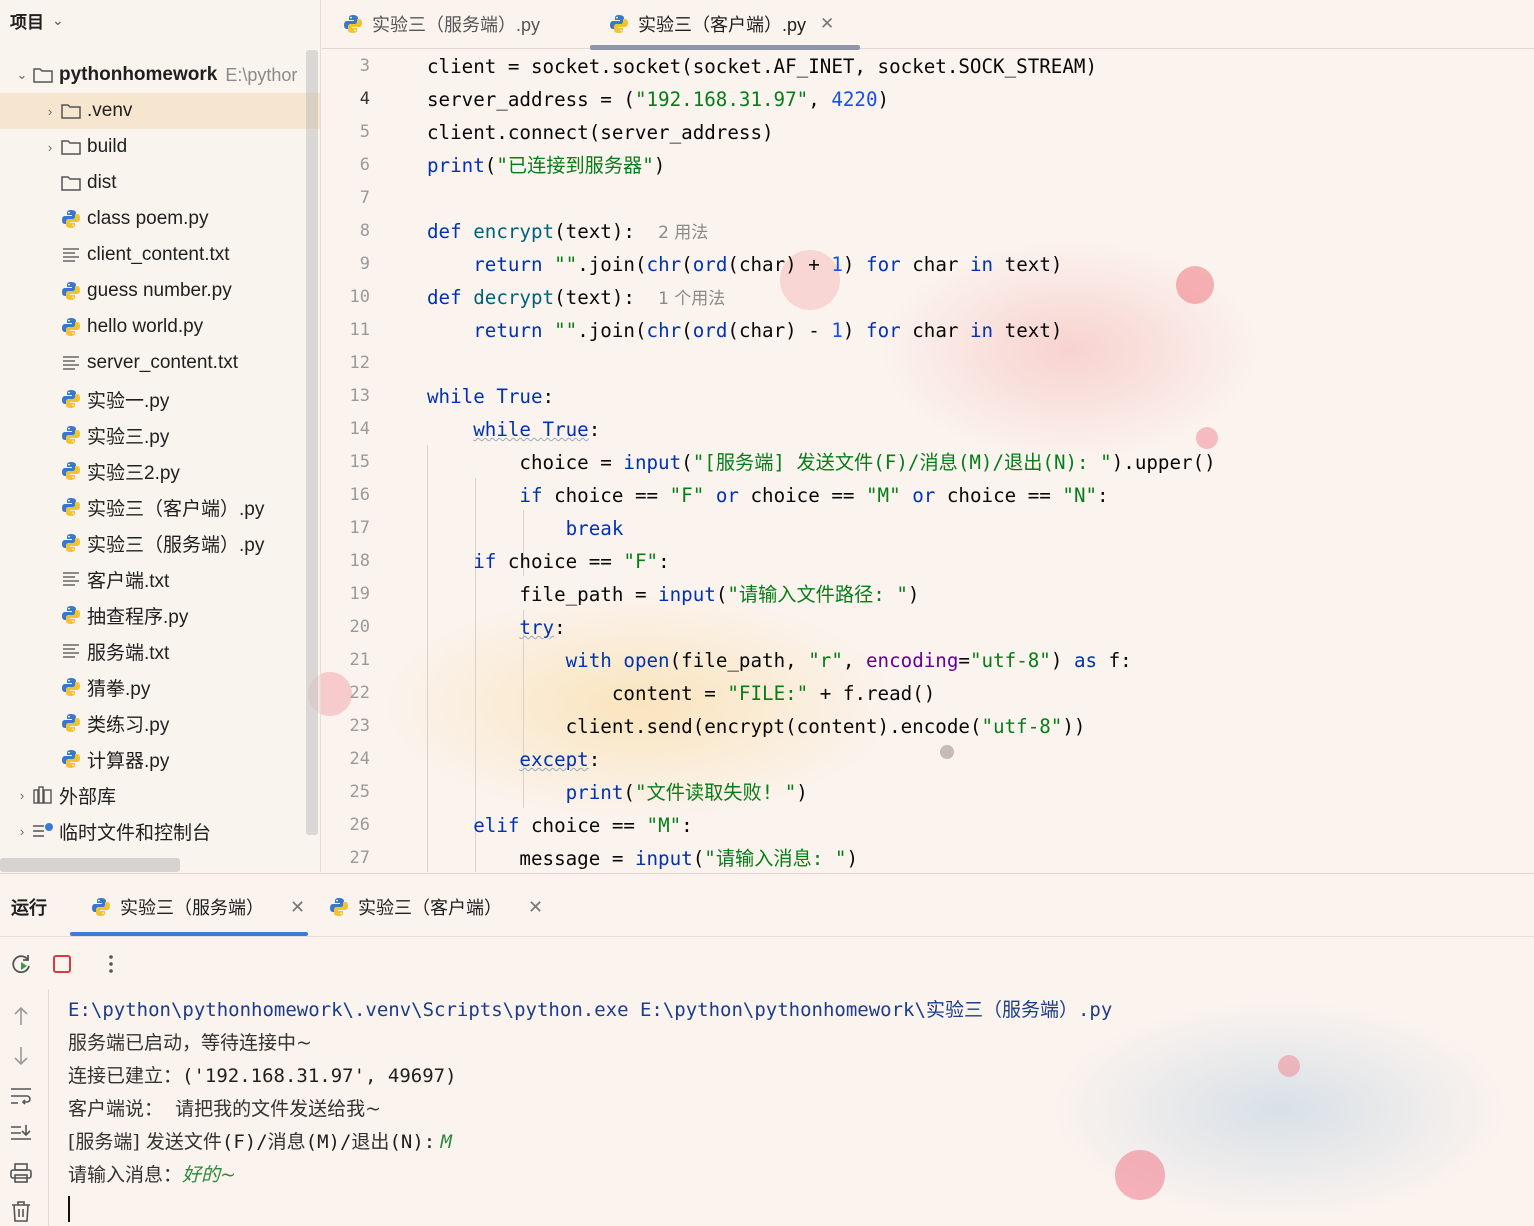 The image size is (1534, 1226). Describe the element at coordinates (21, 1211) in the screenshot. I see `trash-icon` at that location.